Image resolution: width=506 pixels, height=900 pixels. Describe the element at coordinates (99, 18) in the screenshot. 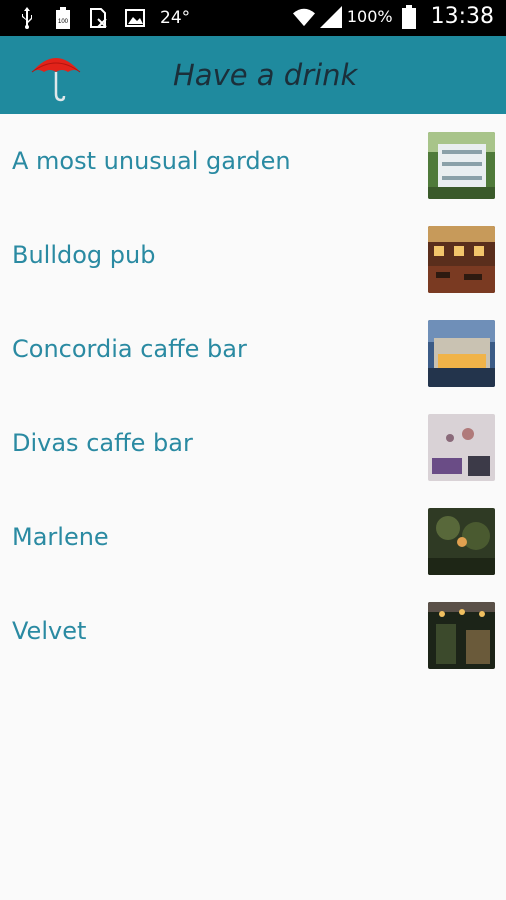

I see `sim-icon` at that location.